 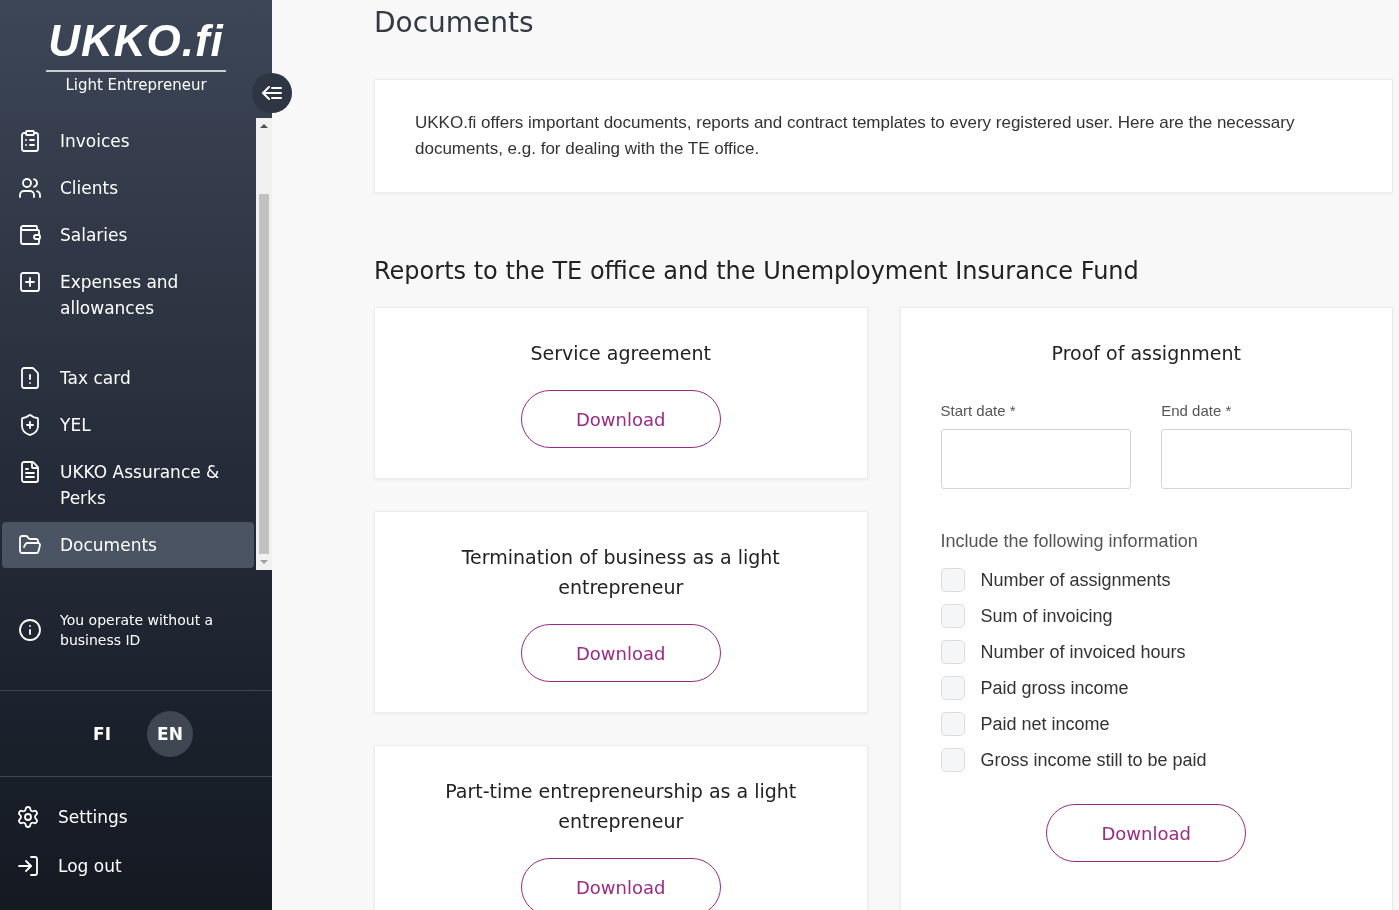 What do you see at coordinates (128, 141) in the screenshot?
I see `nav-item: Invoices` at bounding box center [128, 141].